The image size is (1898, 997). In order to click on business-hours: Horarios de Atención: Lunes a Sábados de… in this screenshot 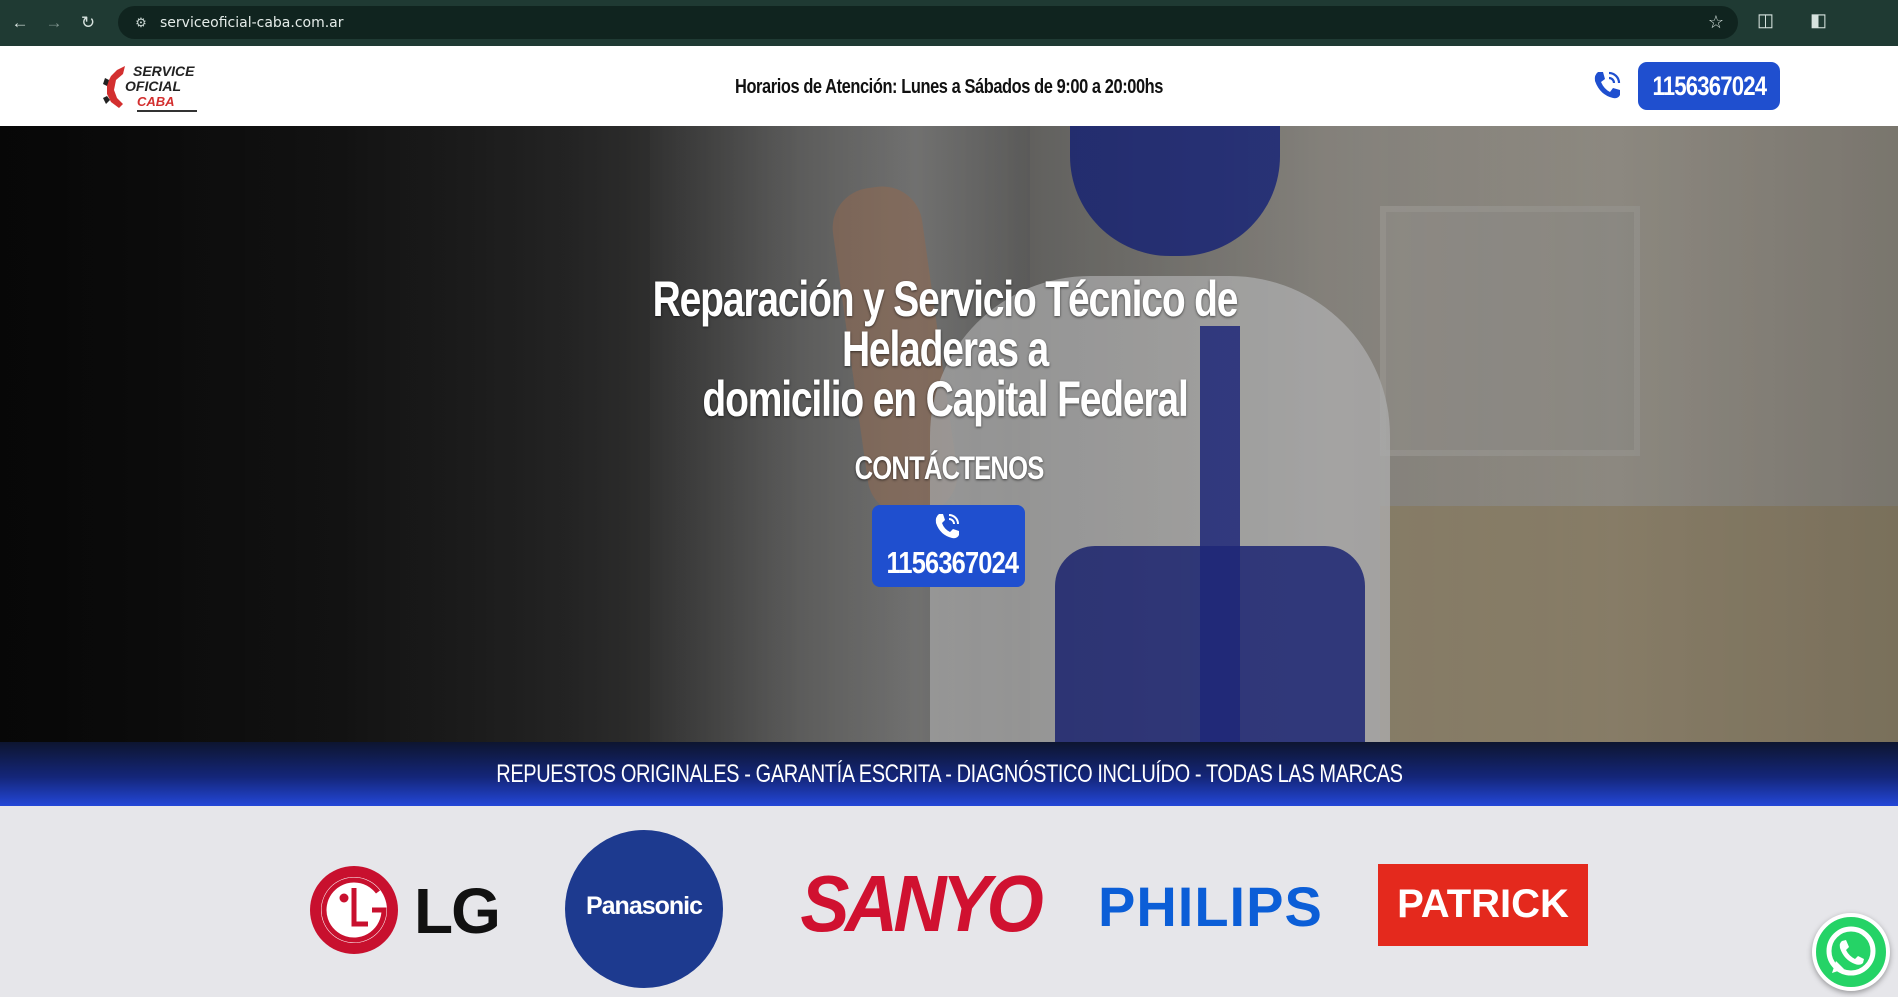, I will do `click(949, 87)`.